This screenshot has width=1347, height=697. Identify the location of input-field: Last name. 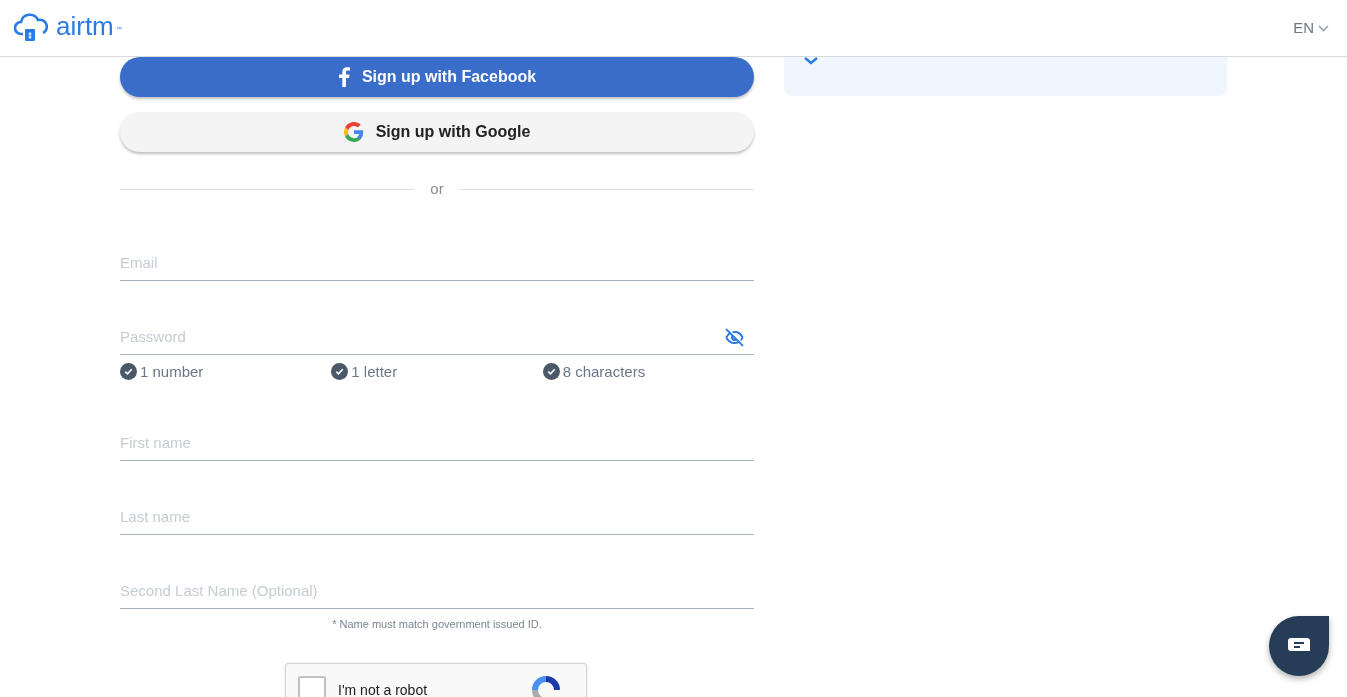
(437, 517).